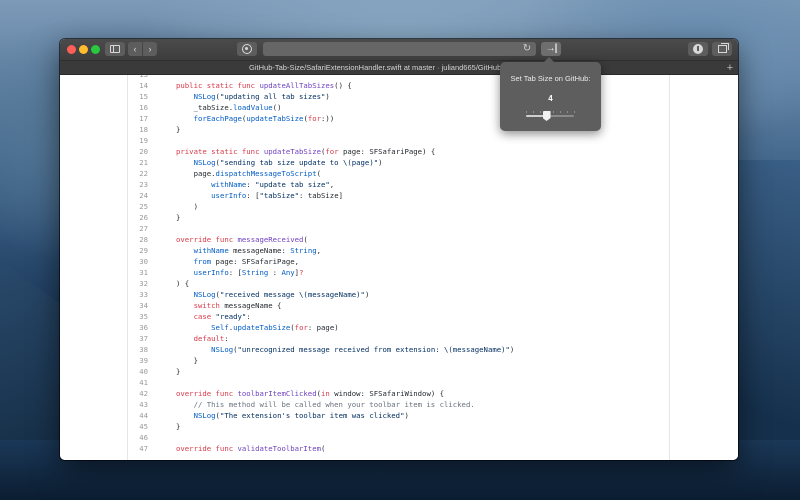  What do you see at coordinates (143, 239) in the screenshot?
I see `line-number: 28` at bounding box center [143, 239].